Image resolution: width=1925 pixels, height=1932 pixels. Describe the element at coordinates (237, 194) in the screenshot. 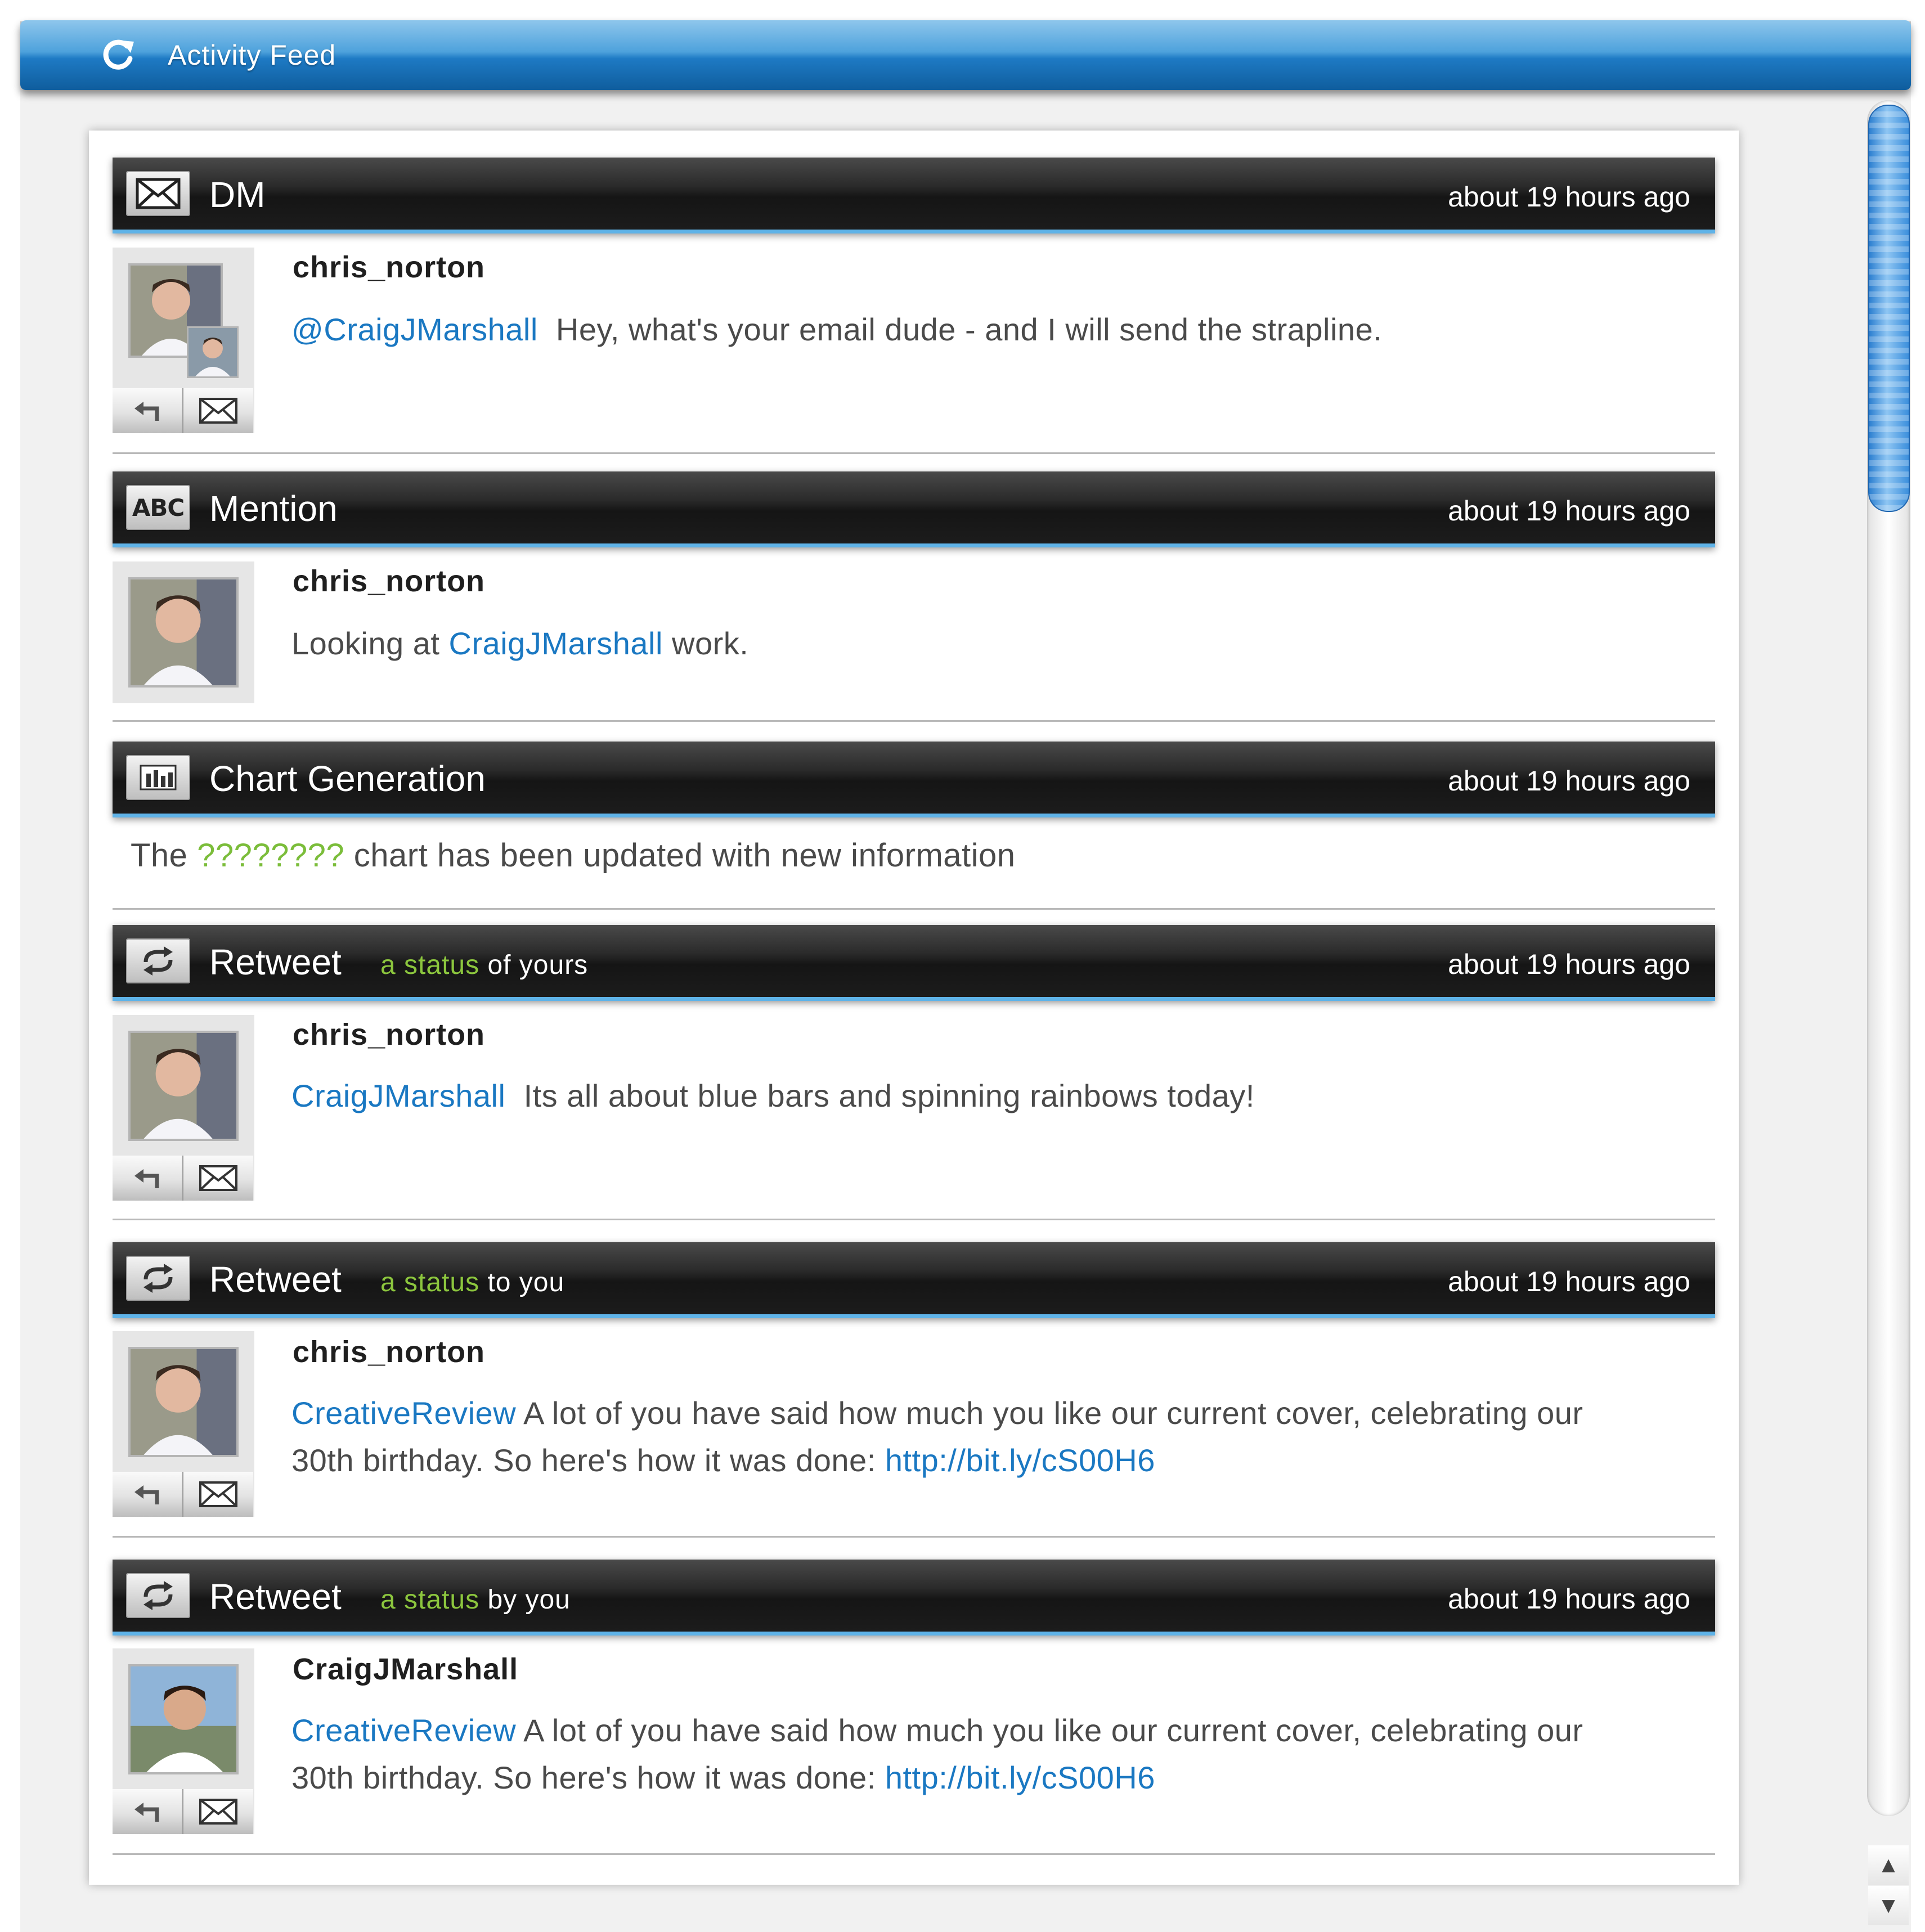

I see `feed-item-type: DM` at that location.